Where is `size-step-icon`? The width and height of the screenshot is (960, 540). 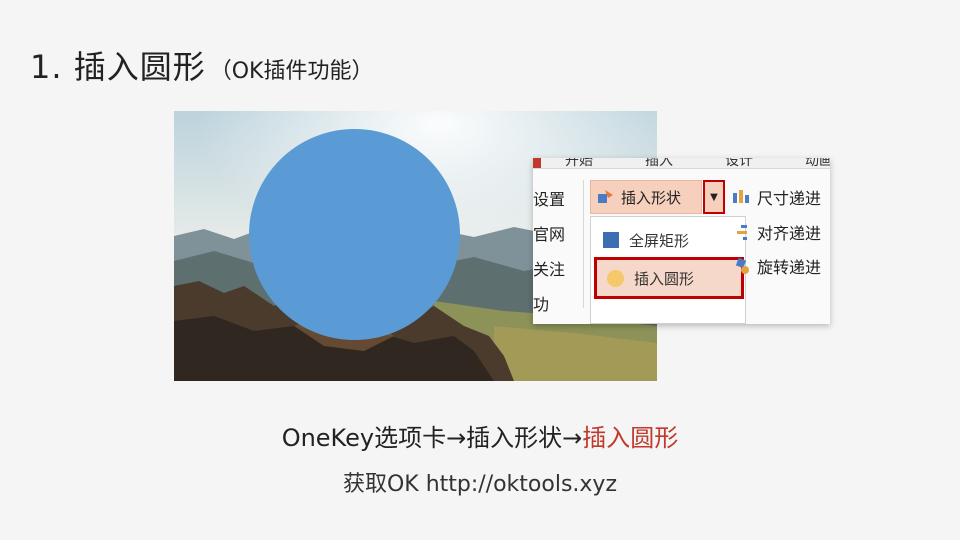 size-step-icon is located at coordinates (741, 196).